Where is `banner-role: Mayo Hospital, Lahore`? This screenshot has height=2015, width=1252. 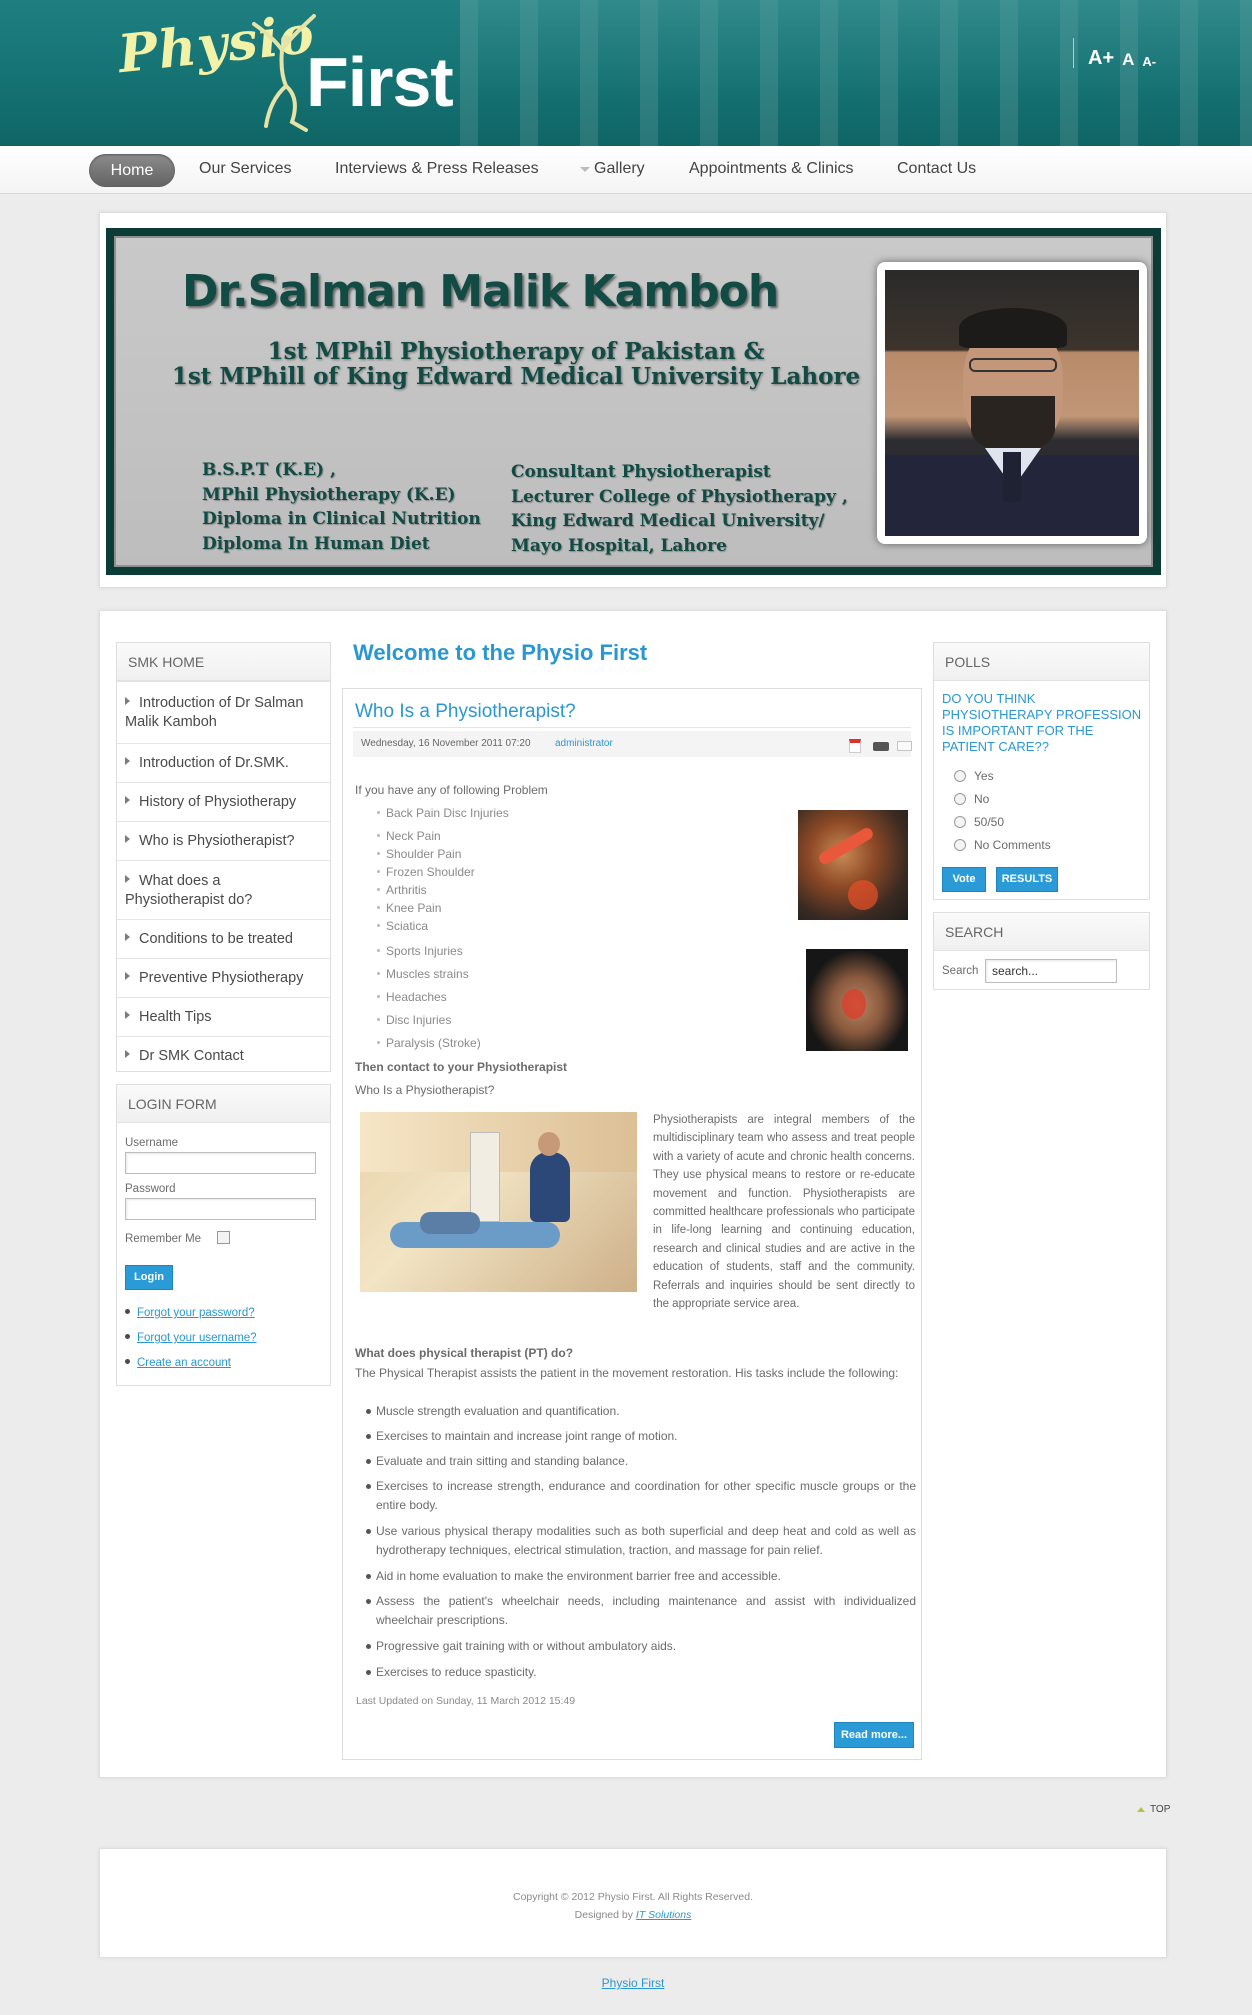
banner-role: Mayo Hospital, Lahore is located at coordinates (619, 545).